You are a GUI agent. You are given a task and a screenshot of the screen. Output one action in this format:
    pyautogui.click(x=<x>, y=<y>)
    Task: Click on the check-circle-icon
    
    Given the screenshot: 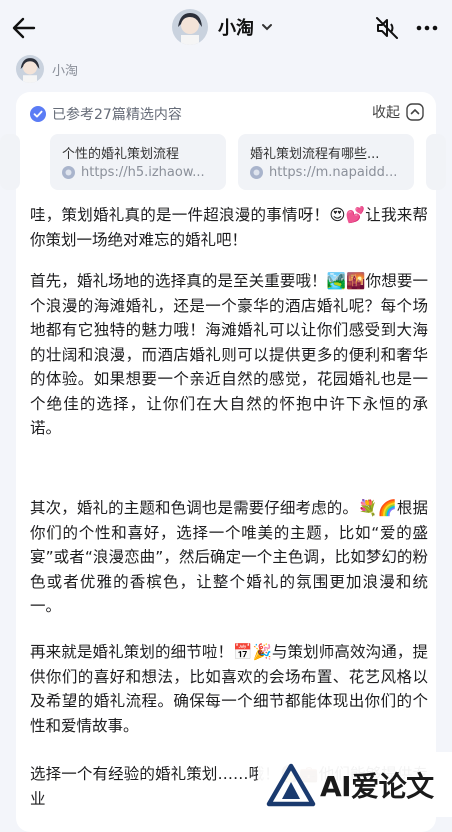 What is the action you would take?
    pyautogui.click(x=38, y=114)
    